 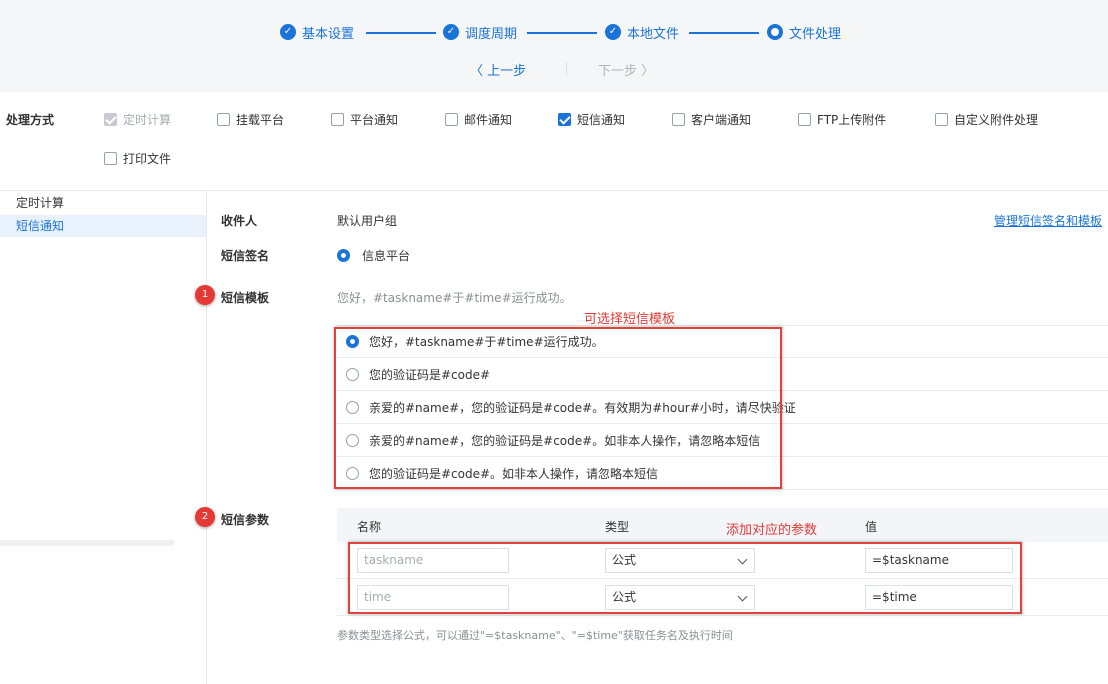 I want to click on prev-step-button: 〈 上一步, so click(x=498, y=69).